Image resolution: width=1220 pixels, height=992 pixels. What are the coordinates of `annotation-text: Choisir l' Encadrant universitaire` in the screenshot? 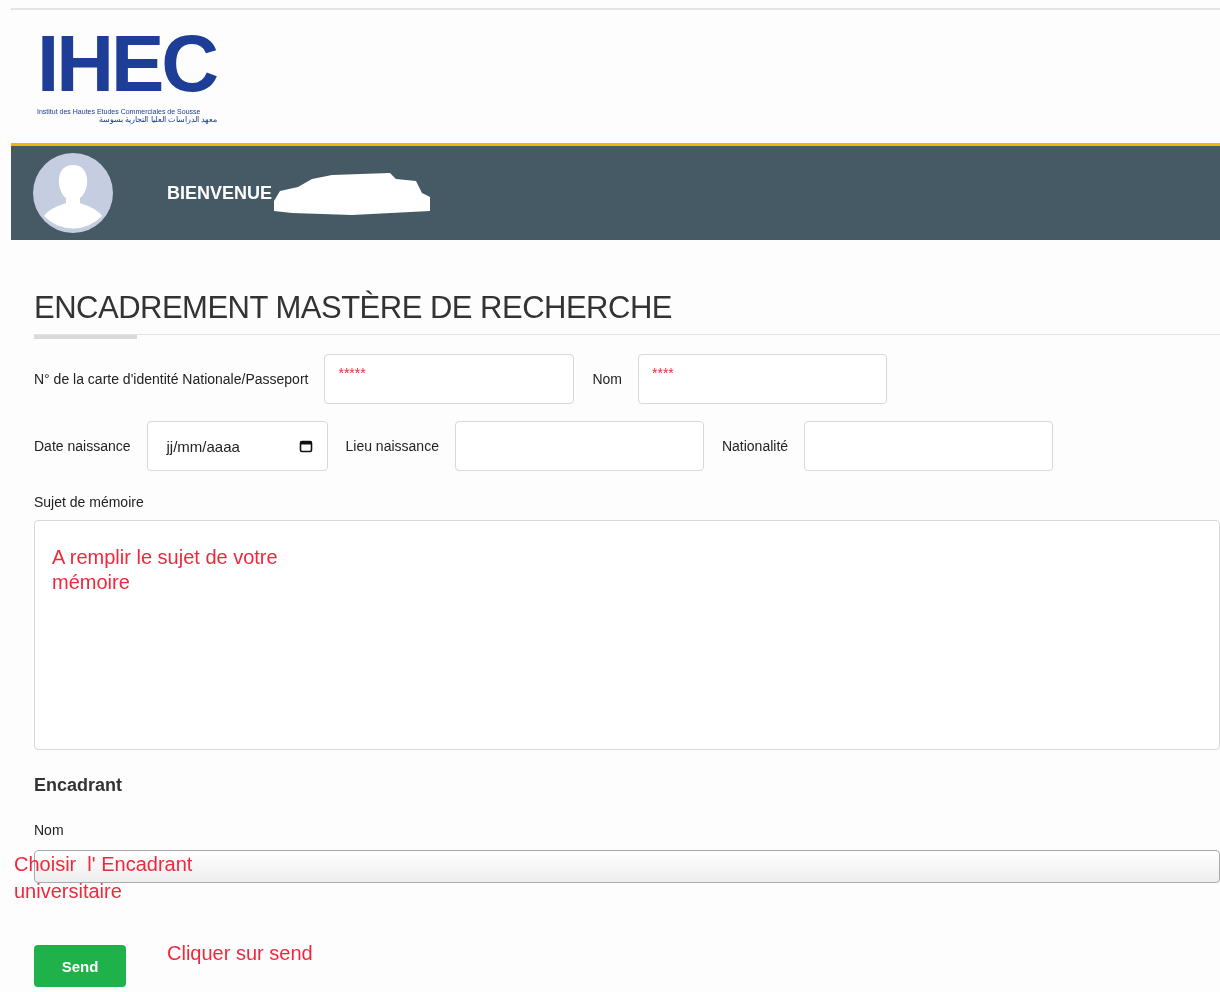 It's located at (104, 878).